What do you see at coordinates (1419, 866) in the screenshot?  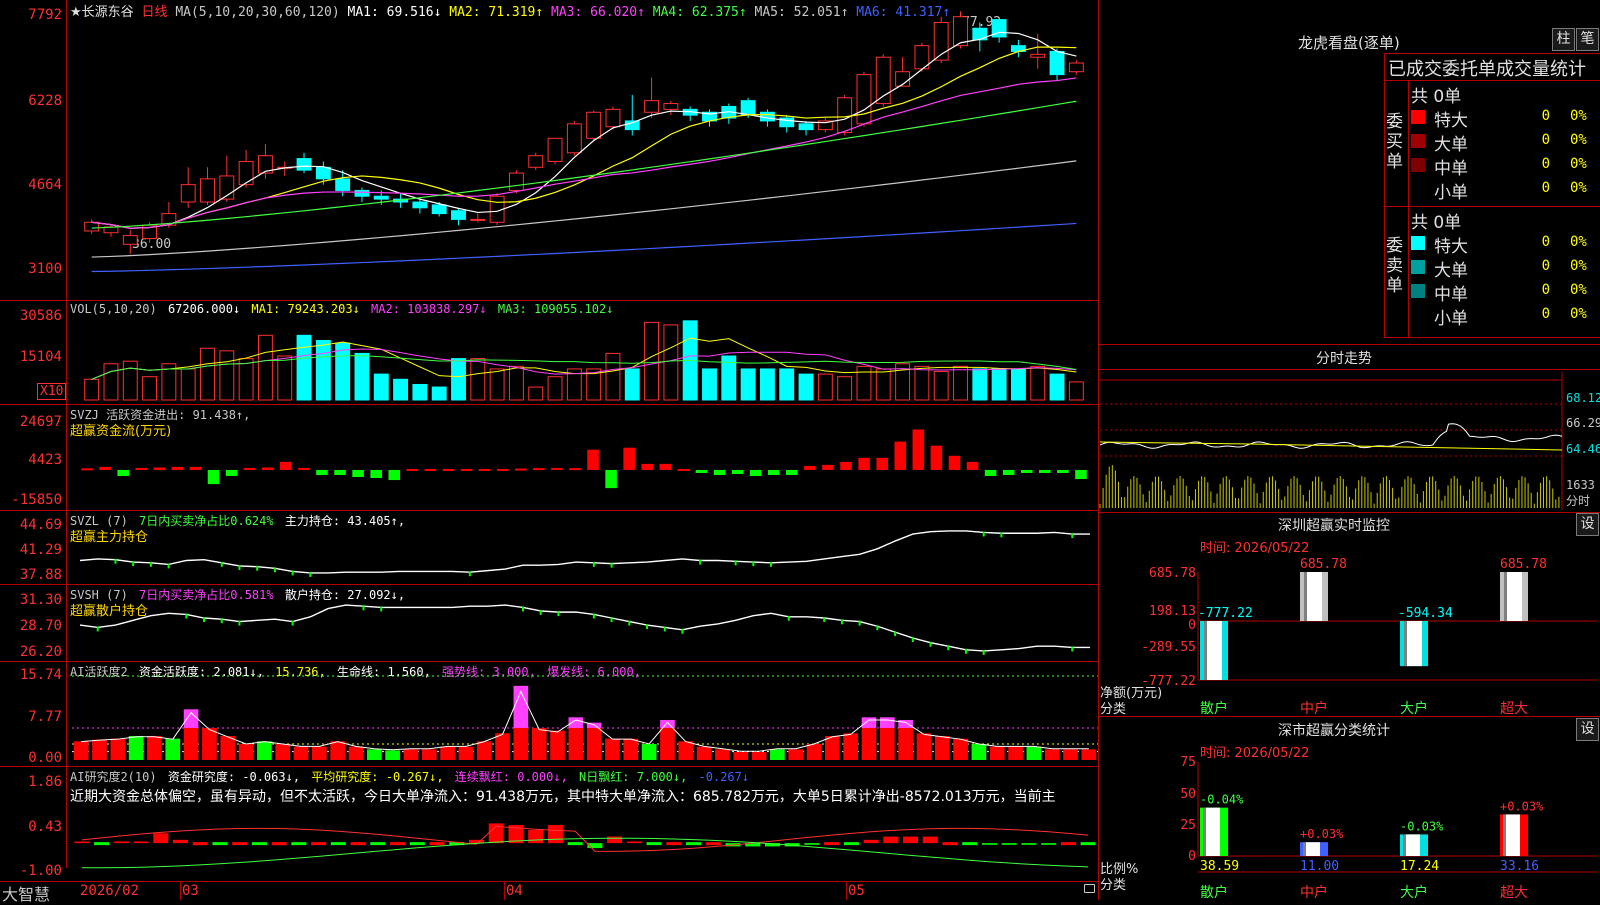 I see `classify-value-3: 17.24` at bounding box center [1419, 866].